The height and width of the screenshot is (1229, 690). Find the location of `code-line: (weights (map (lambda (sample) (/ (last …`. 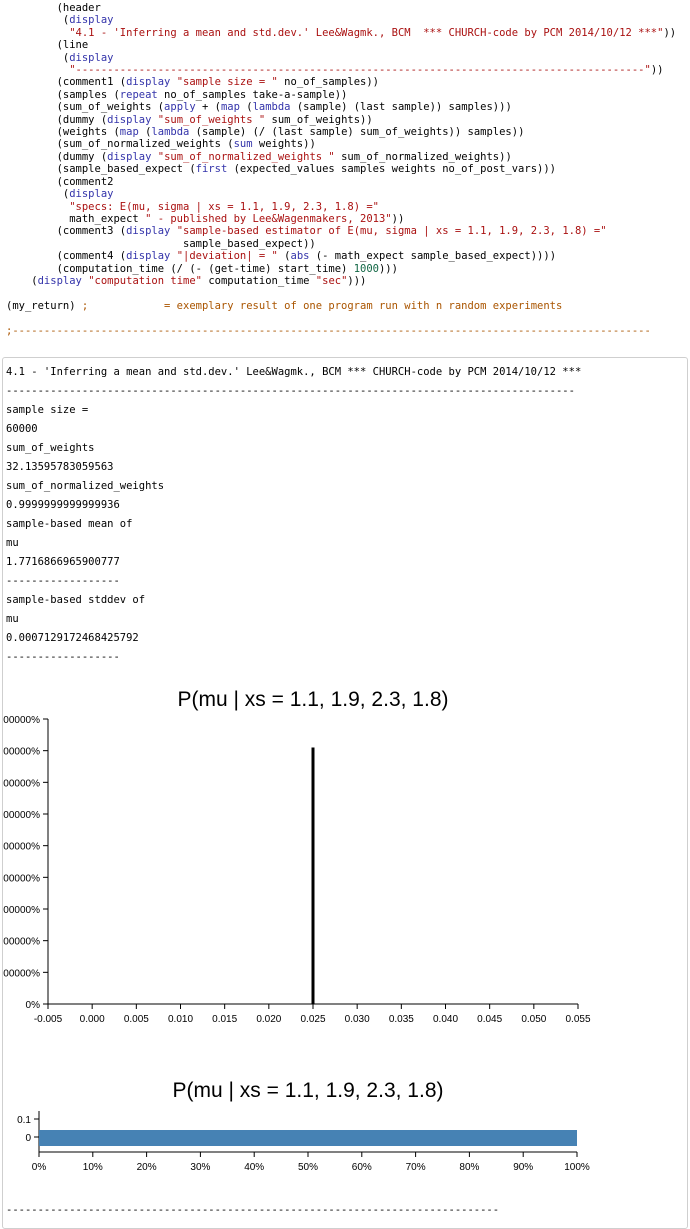

code-line: (weights (map (lambda (sample) (/ (last … is located at coordinates (341, 132).